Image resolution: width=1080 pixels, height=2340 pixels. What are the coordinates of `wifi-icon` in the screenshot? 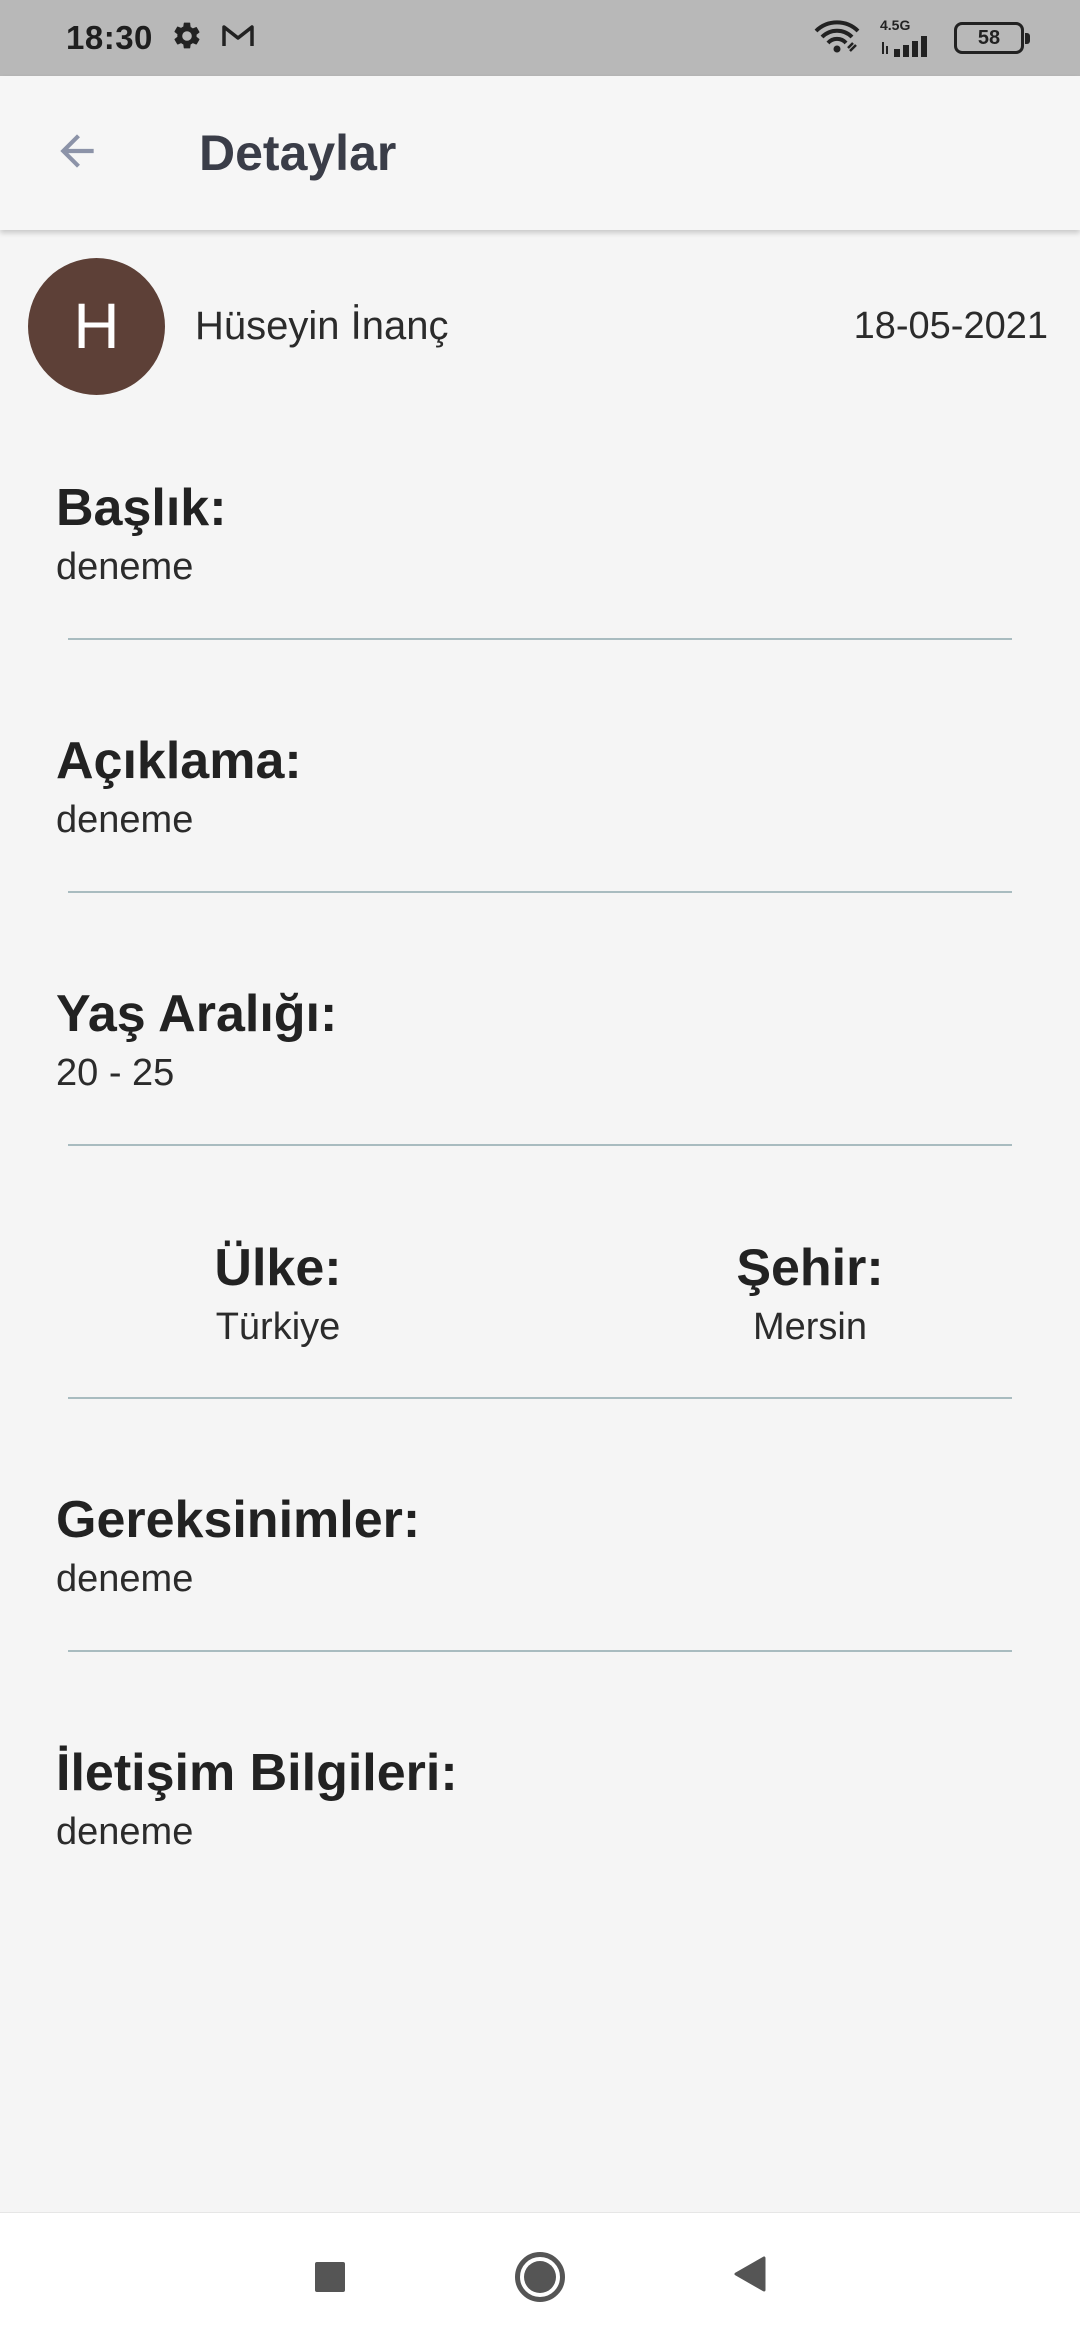 It's located at (837, 38).